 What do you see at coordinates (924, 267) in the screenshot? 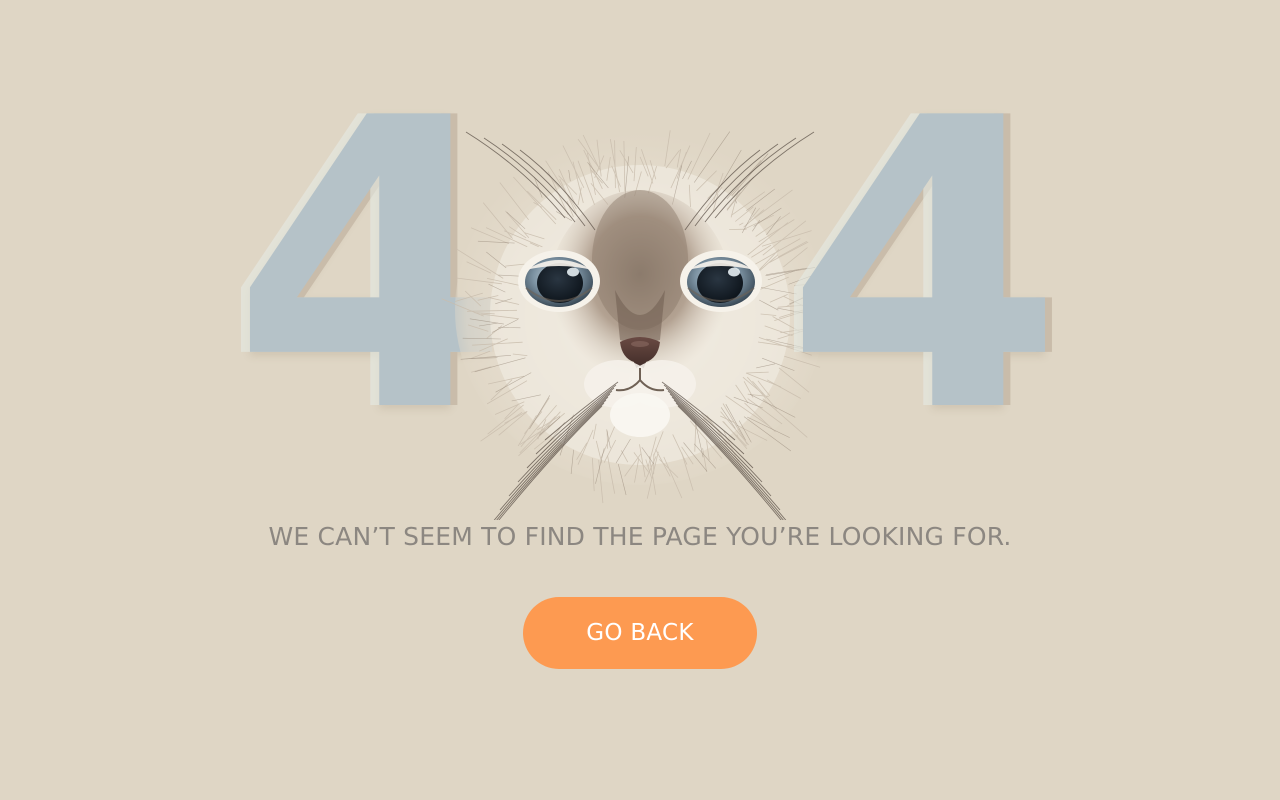
I see `error-digit-right: 4` at bounding box center [924, 267].